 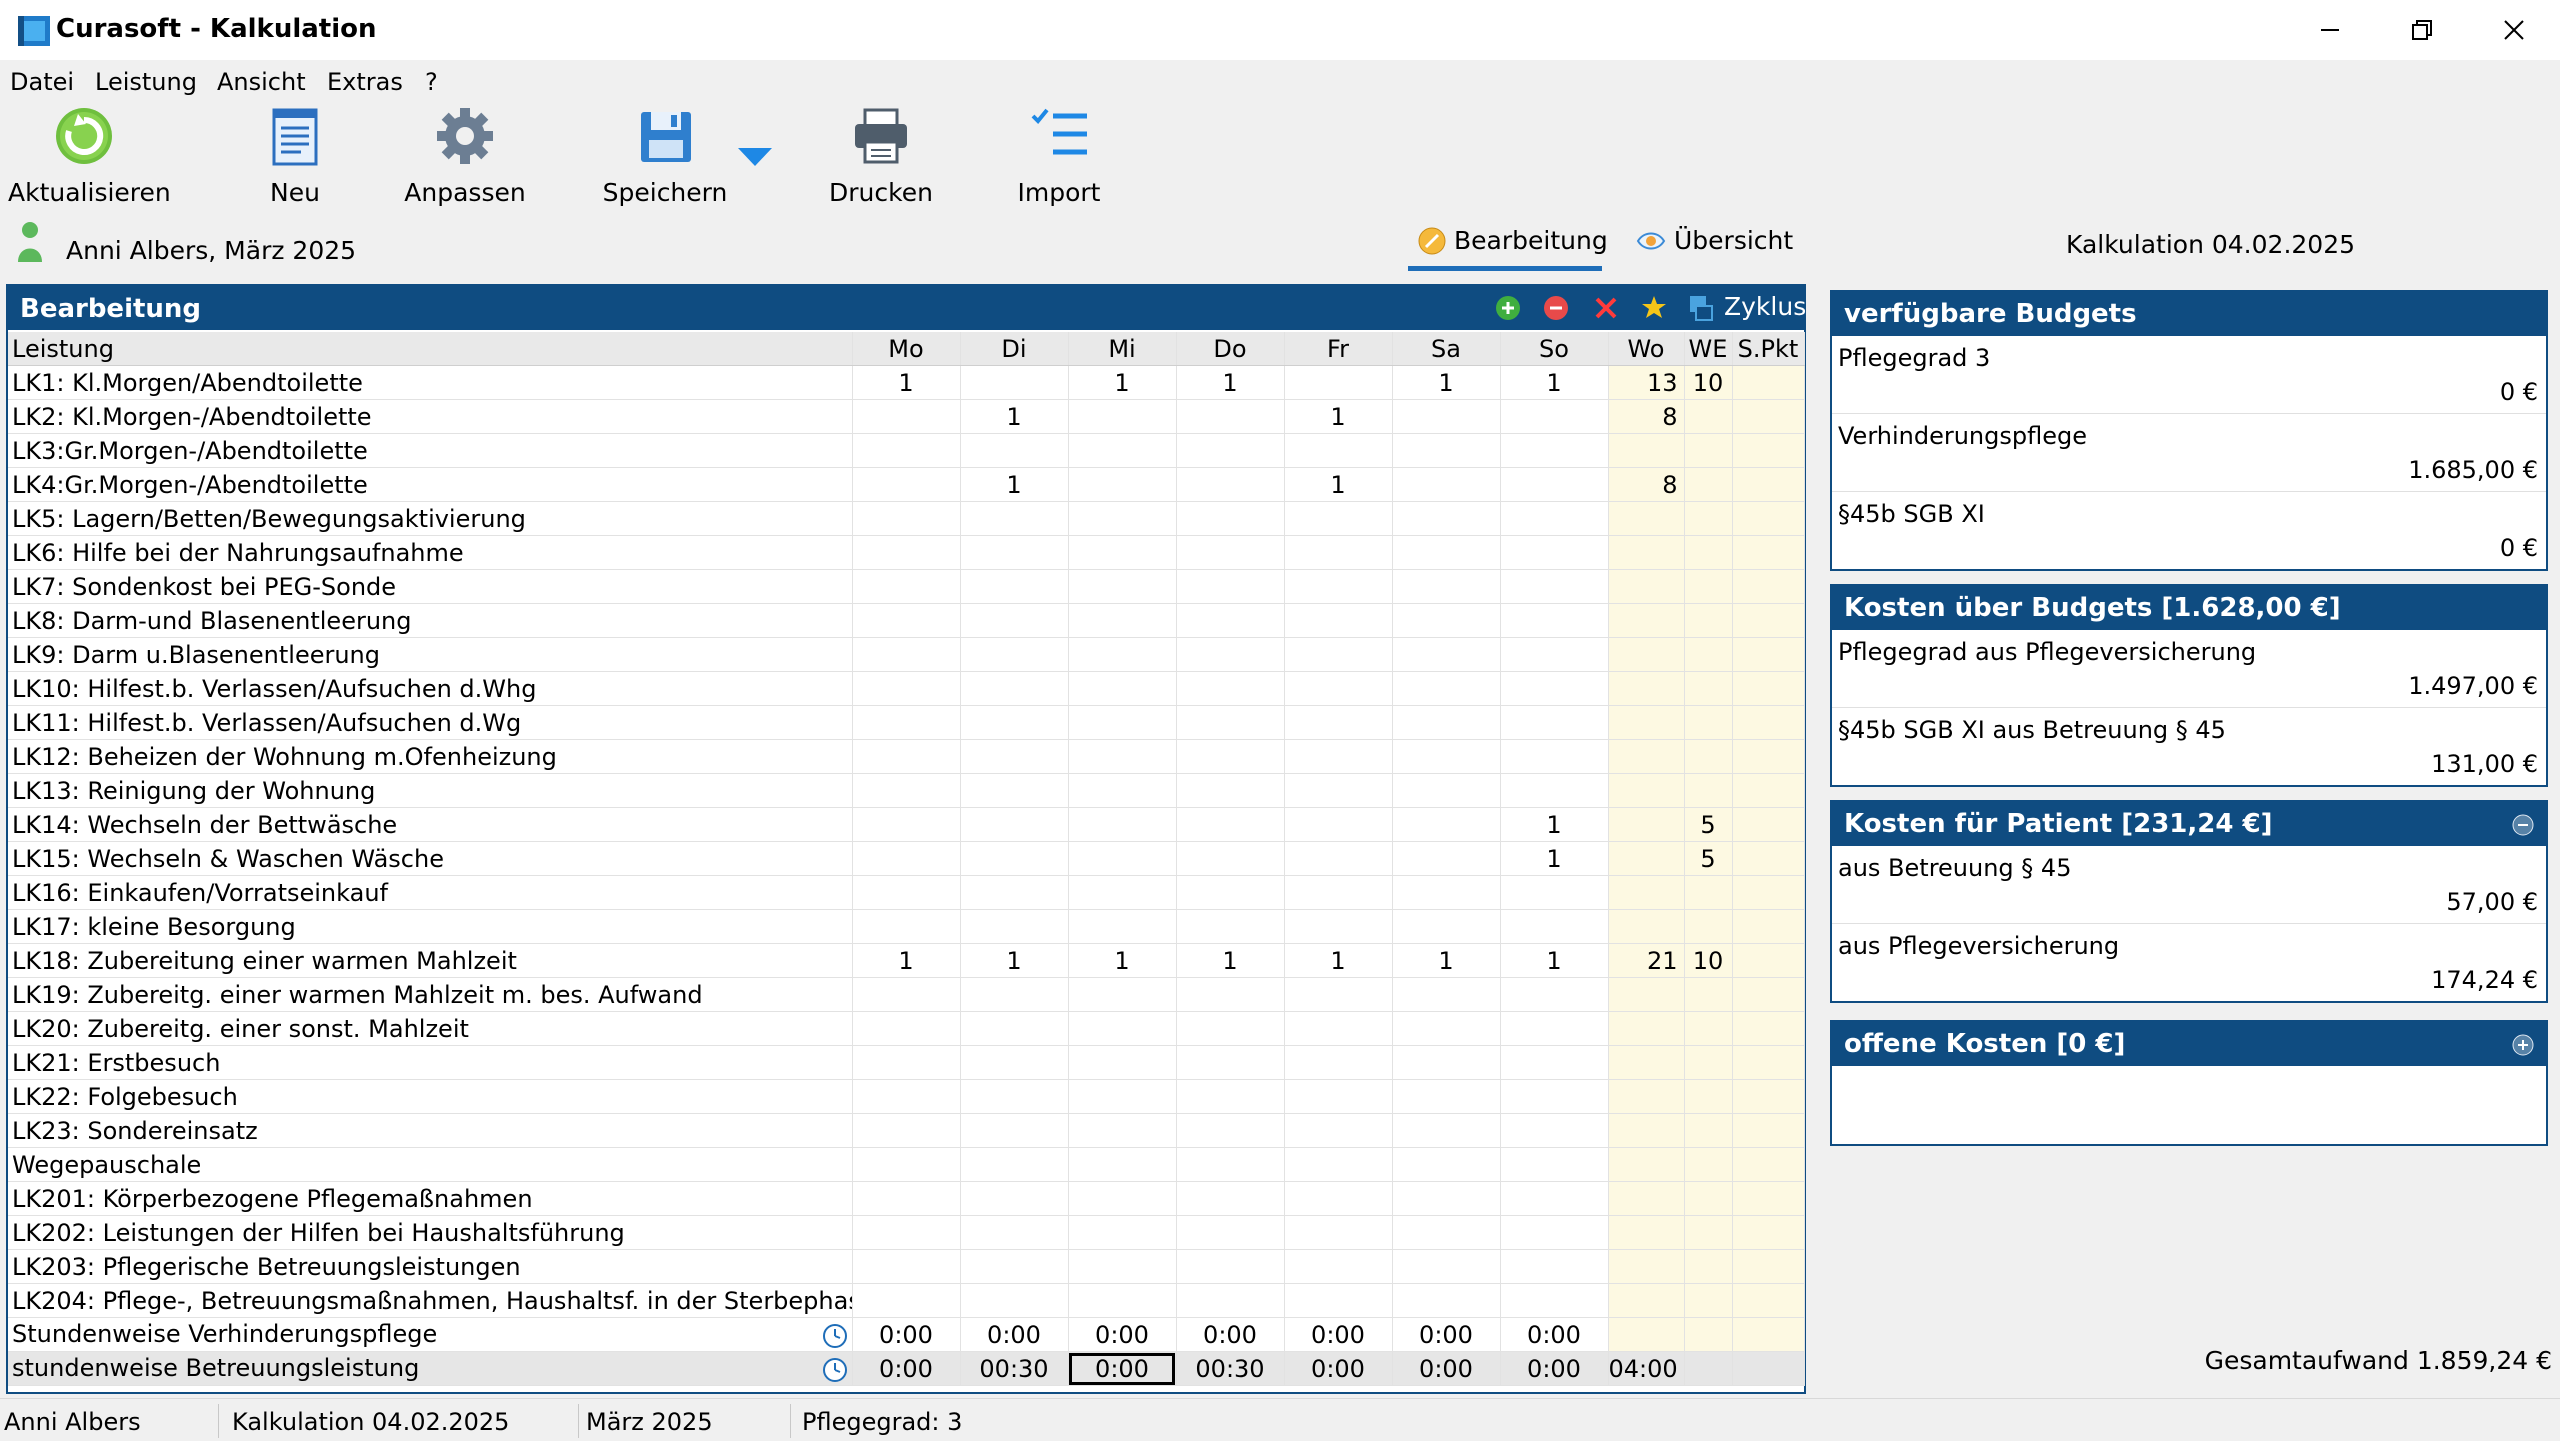 I want to click on column-header: Mo, so click(x=906, y=349).